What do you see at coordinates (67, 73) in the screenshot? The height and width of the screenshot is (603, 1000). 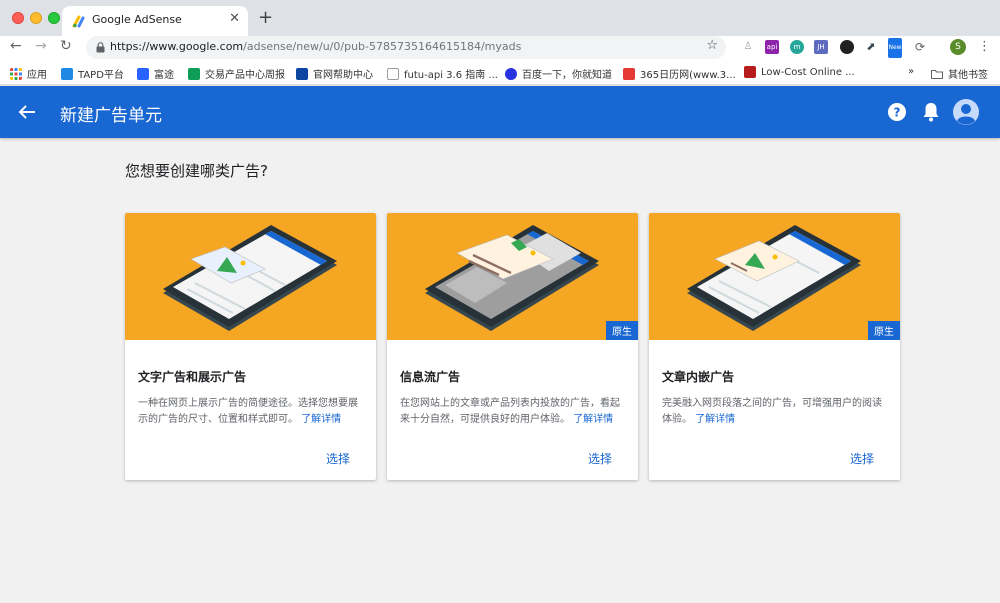 I see `tapd-icon` at bounding box center [67, 73].